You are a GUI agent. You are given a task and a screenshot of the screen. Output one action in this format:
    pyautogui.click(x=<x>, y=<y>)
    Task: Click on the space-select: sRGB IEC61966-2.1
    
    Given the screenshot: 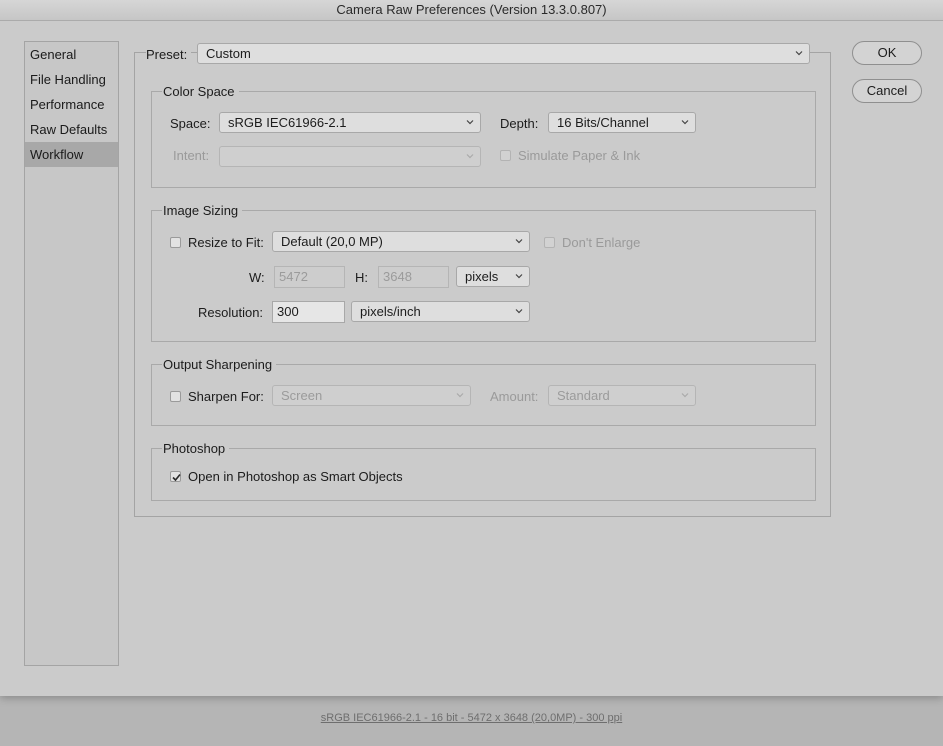 What is the action you would take?
    pyautogui.click(x=350, y=122)
    